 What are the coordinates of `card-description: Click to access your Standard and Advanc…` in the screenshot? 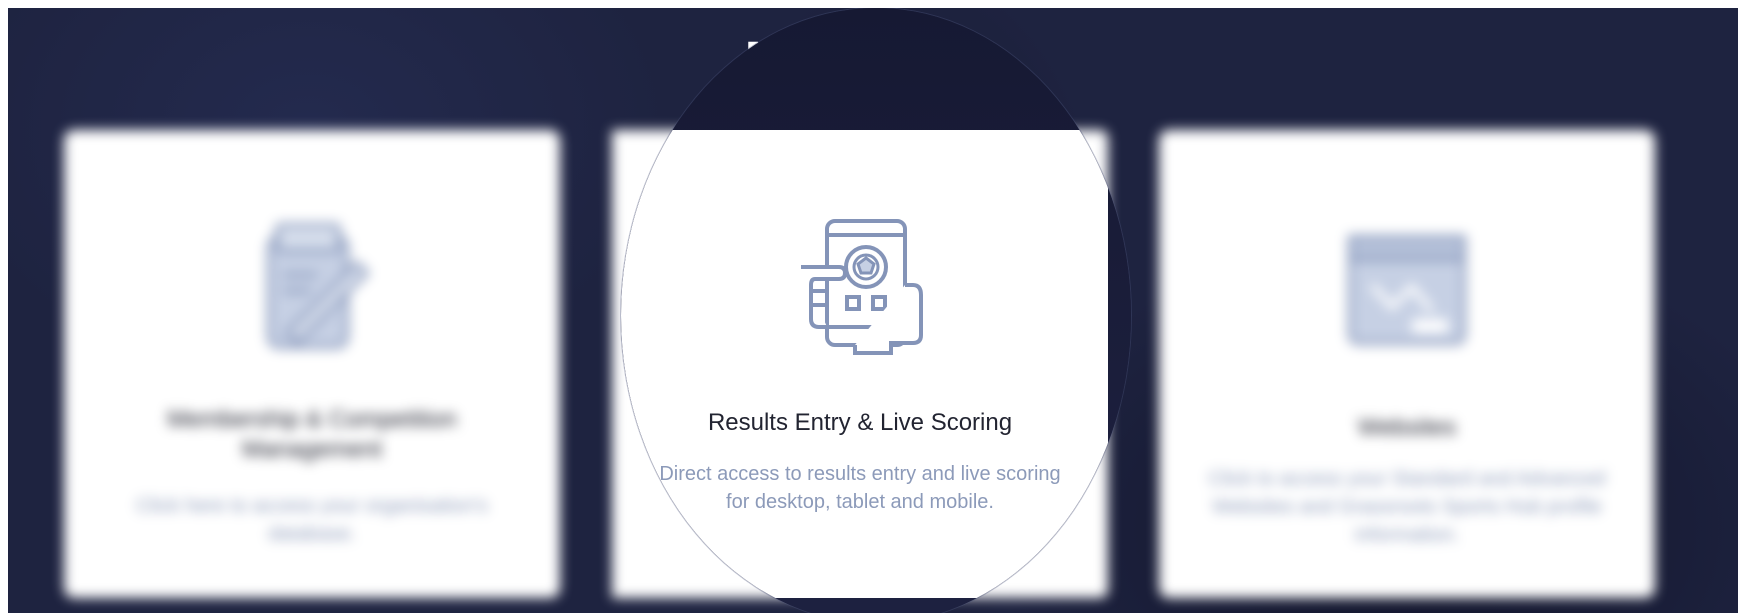 It's located at (1407, 507).